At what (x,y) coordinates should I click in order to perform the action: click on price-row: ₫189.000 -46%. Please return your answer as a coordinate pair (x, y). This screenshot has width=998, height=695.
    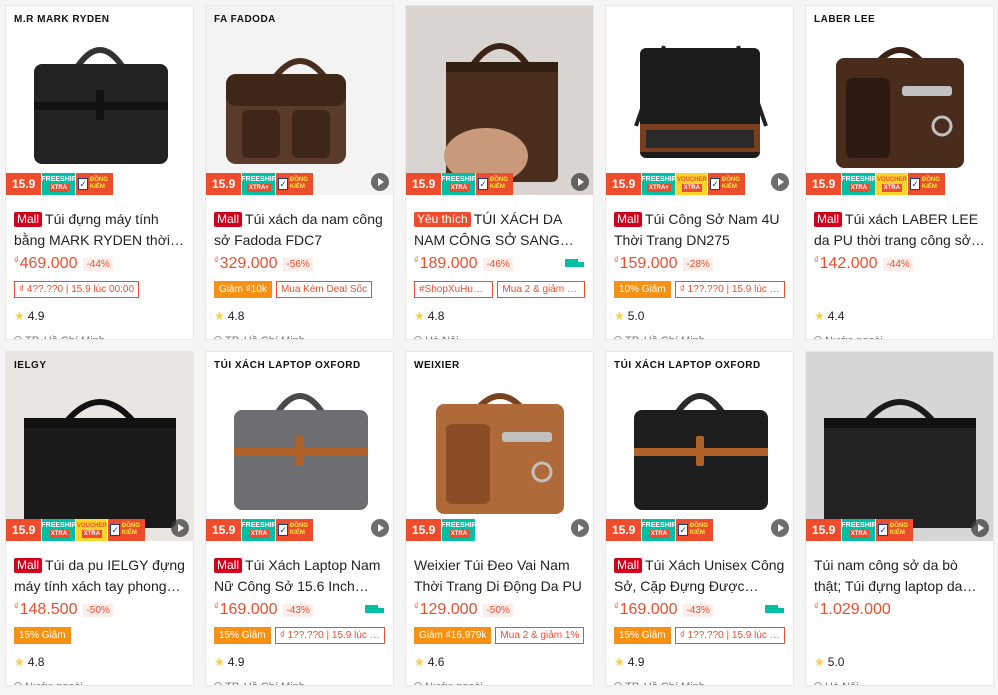
    Looking at the image, I should click on (499, 264).